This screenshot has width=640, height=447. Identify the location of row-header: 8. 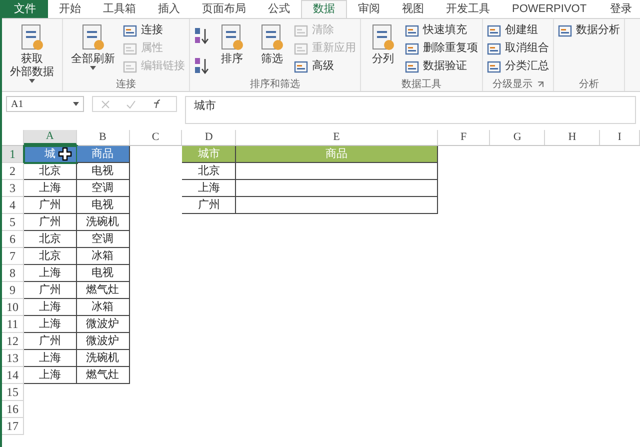
(13, 273).